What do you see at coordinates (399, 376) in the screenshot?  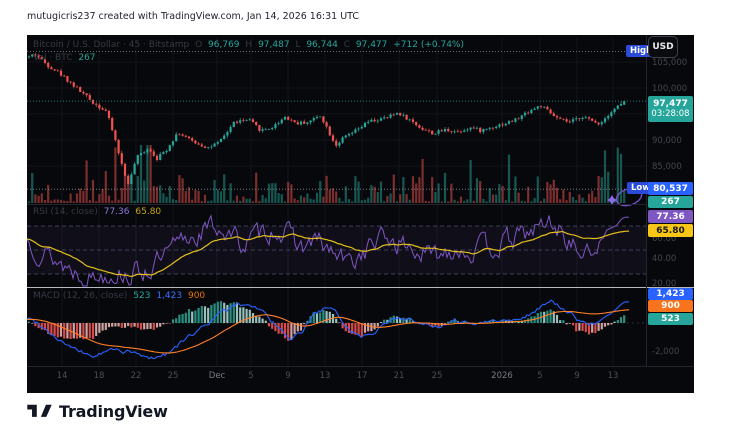 I see `time-axis-label: 21` at bounding box center [399, 376].